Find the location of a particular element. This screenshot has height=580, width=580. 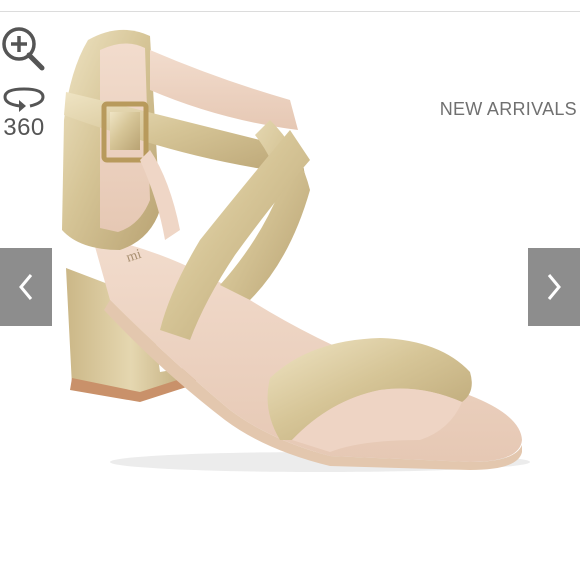

rotate-360-button: 360 is located at coordinates (24, 114).